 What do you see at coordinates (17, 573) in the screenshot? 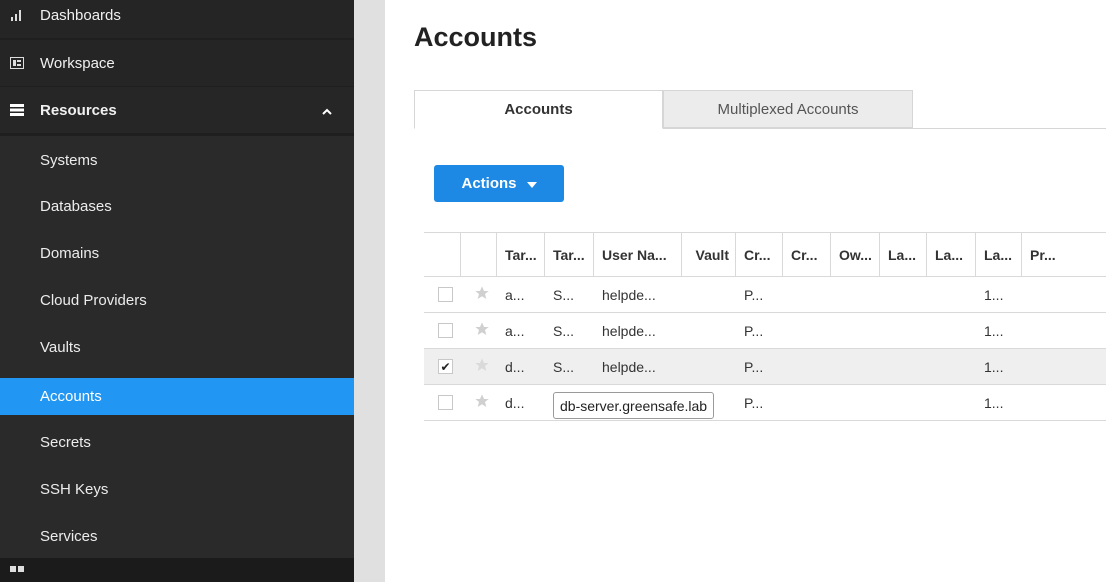
I see `apps-icon` at bounding box center [17, 573].